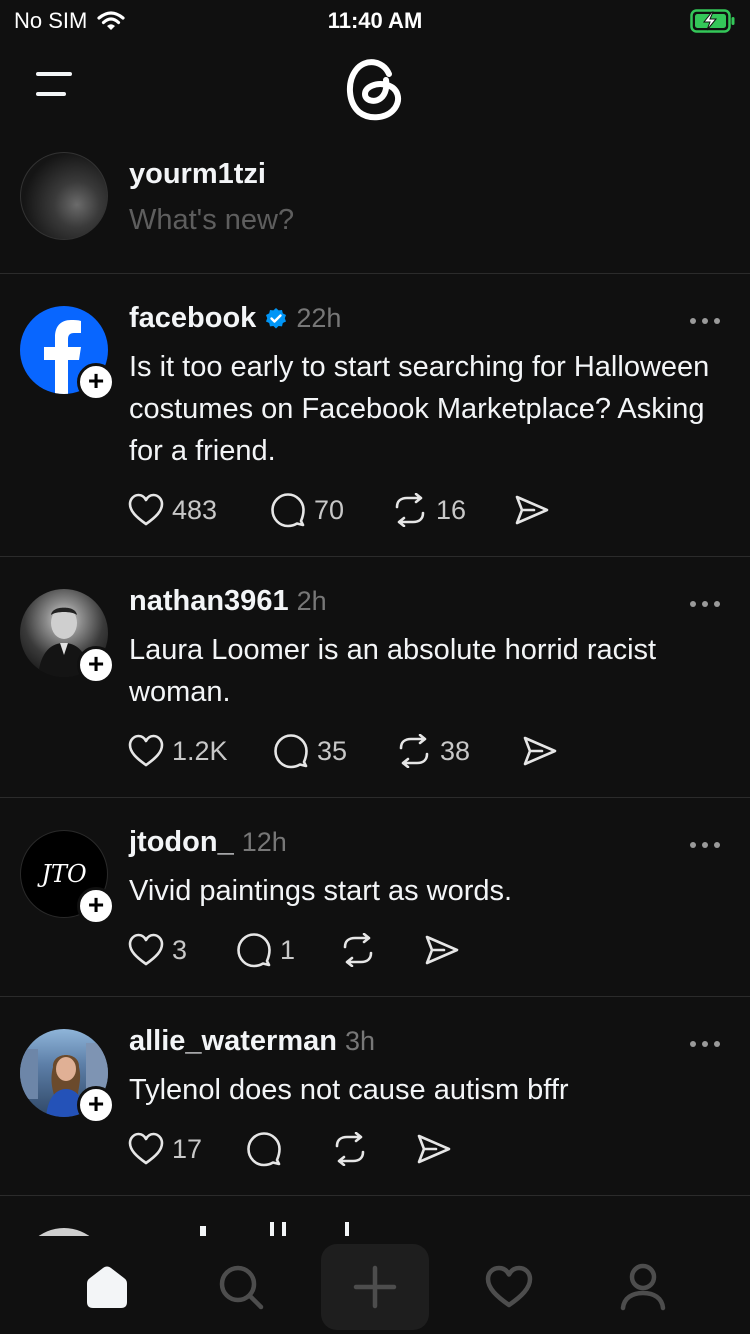 Image resolution: width=750 pixels, height=1334 pixels. I want to click on next-post-partial, so click(375, 1216).